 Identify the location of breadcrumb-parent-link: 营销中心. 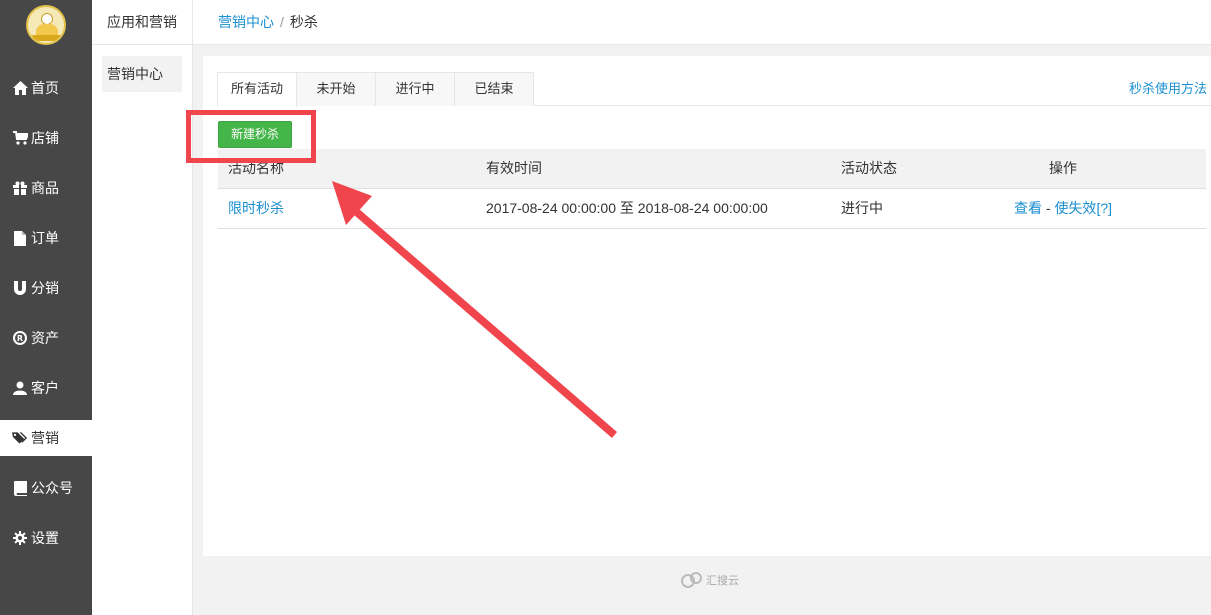
(246, 22).